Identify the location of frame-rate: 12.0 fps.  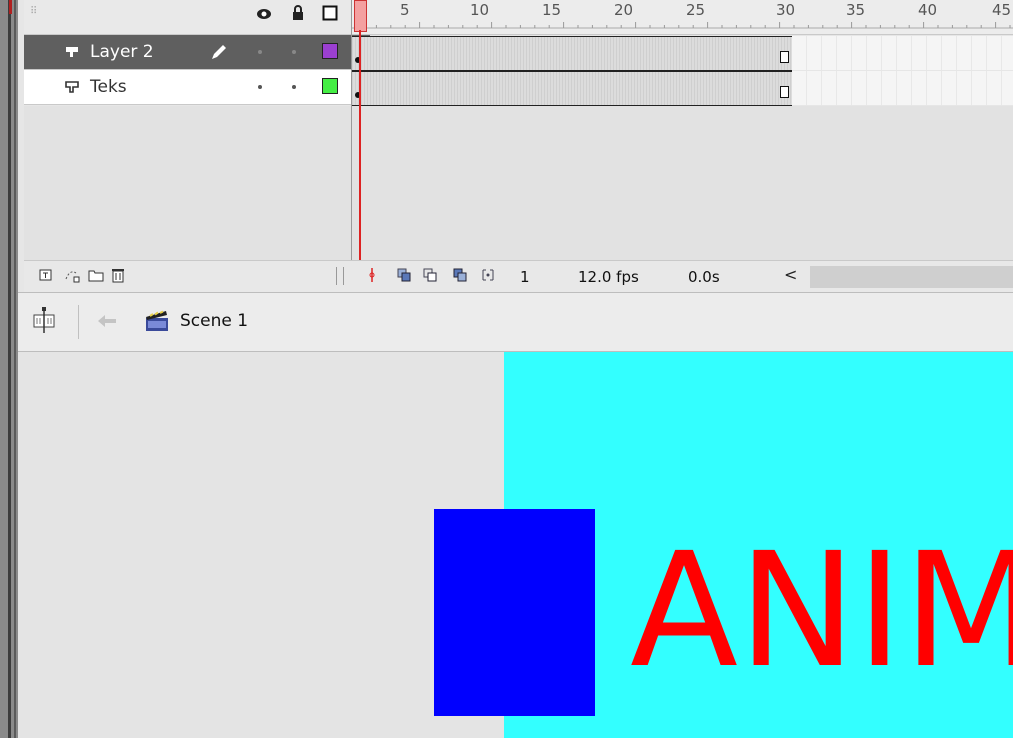
(608, 277).